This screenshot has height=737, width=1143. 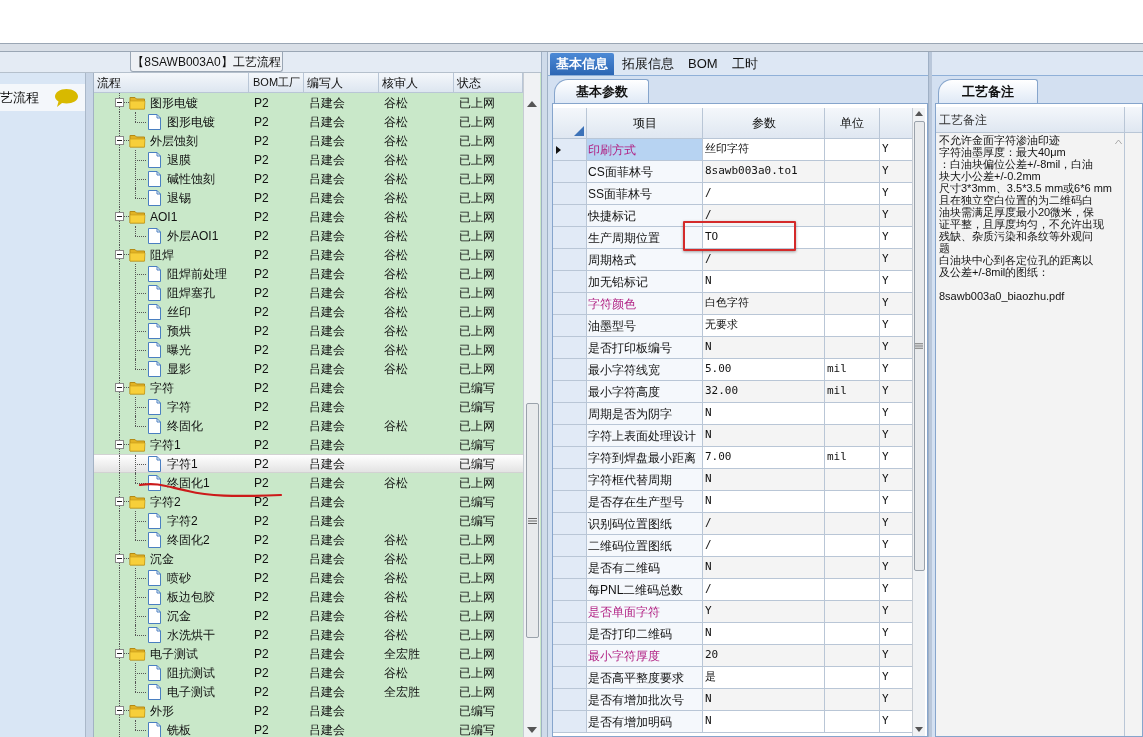 What do you see at coordinates (341, 83) in the screenshot?
I see `column-header: 编写人` at bounding box center [341, 83].